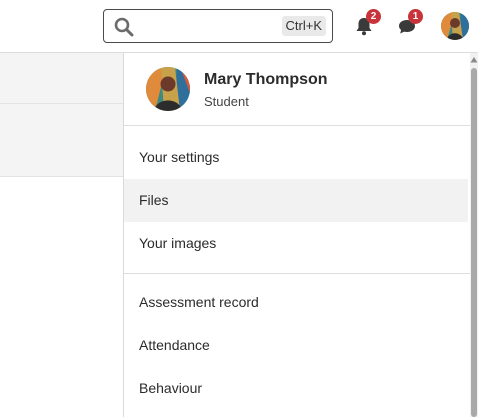 Image resolution: width=478 pixels, height=417 pixels. What do you see at coordinates (218, 26) in the screenshot?
I see `search-input: Ctrl+K` at bounding box center [218, 26].